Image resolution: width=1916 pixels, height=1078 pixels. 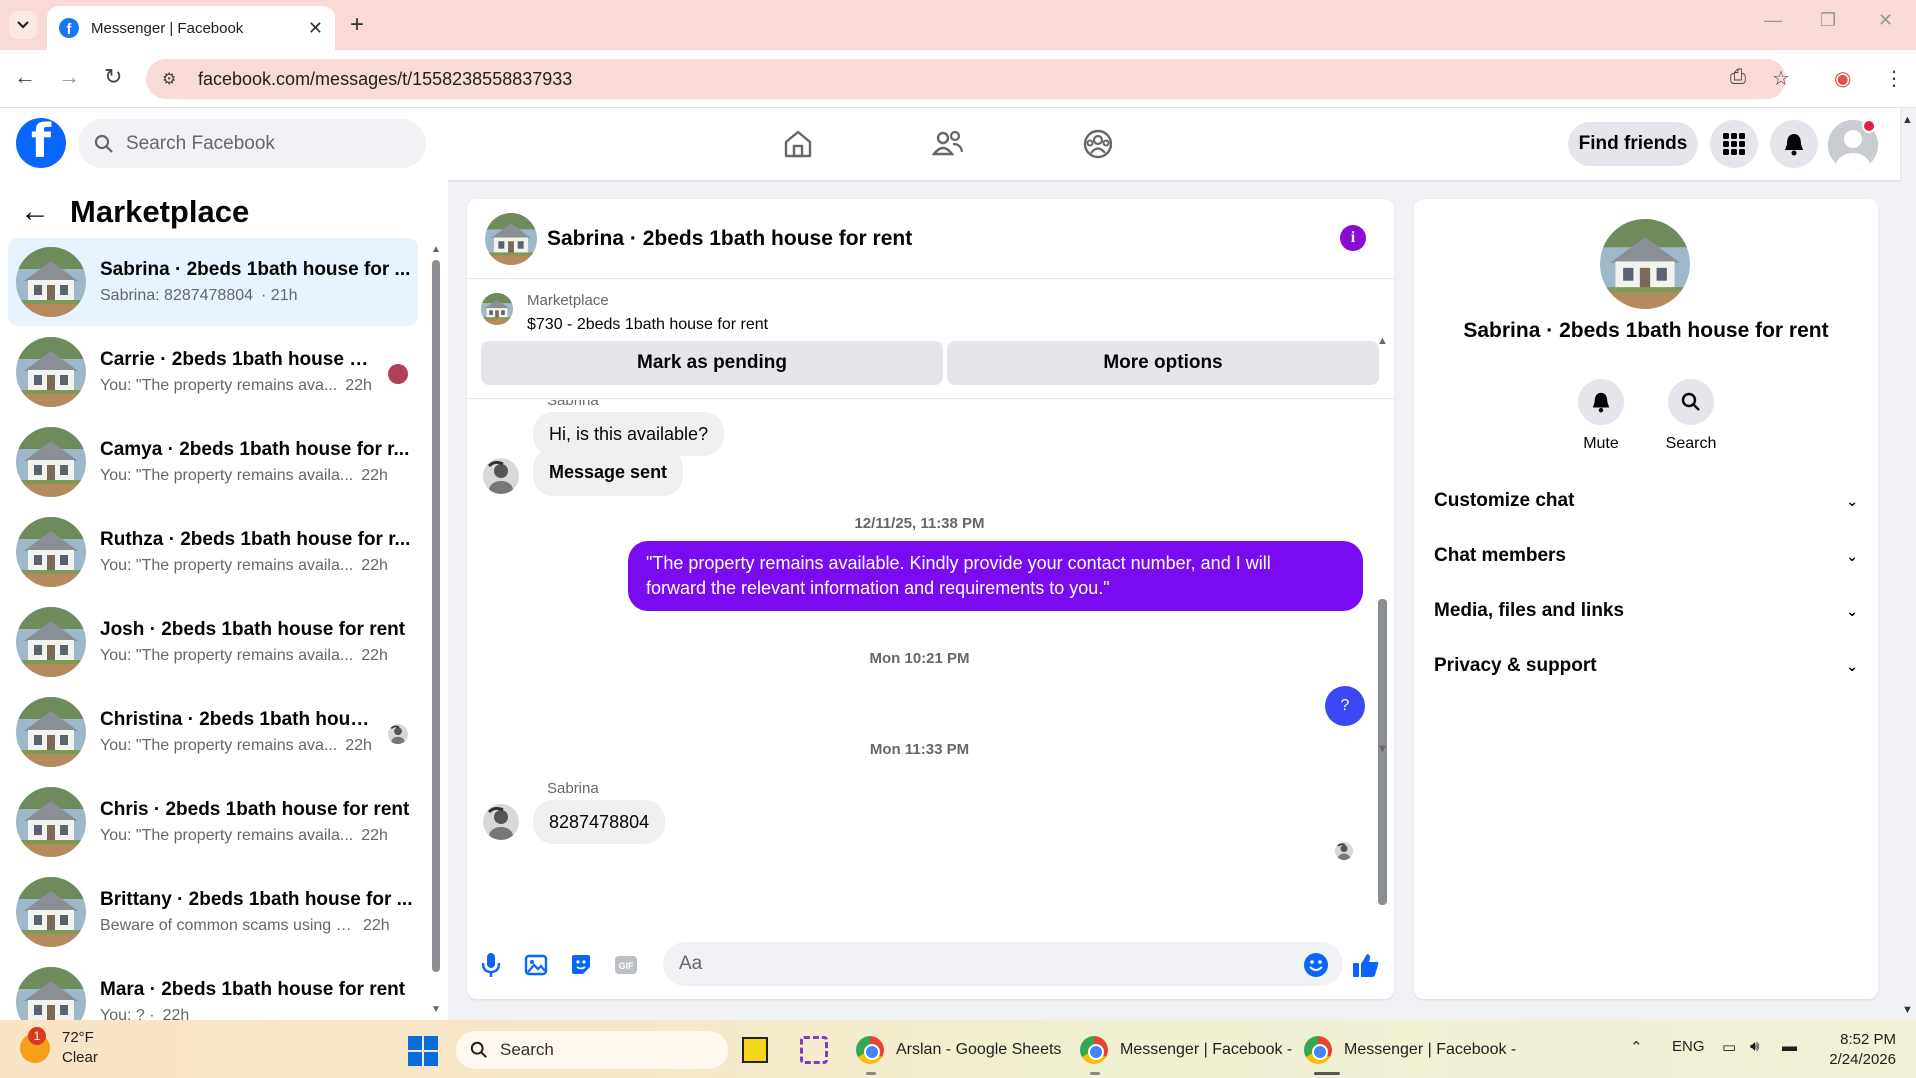 I want to click on system-clock: 8:52 PM 2/24/2026, so click(x=1858, y=1050).